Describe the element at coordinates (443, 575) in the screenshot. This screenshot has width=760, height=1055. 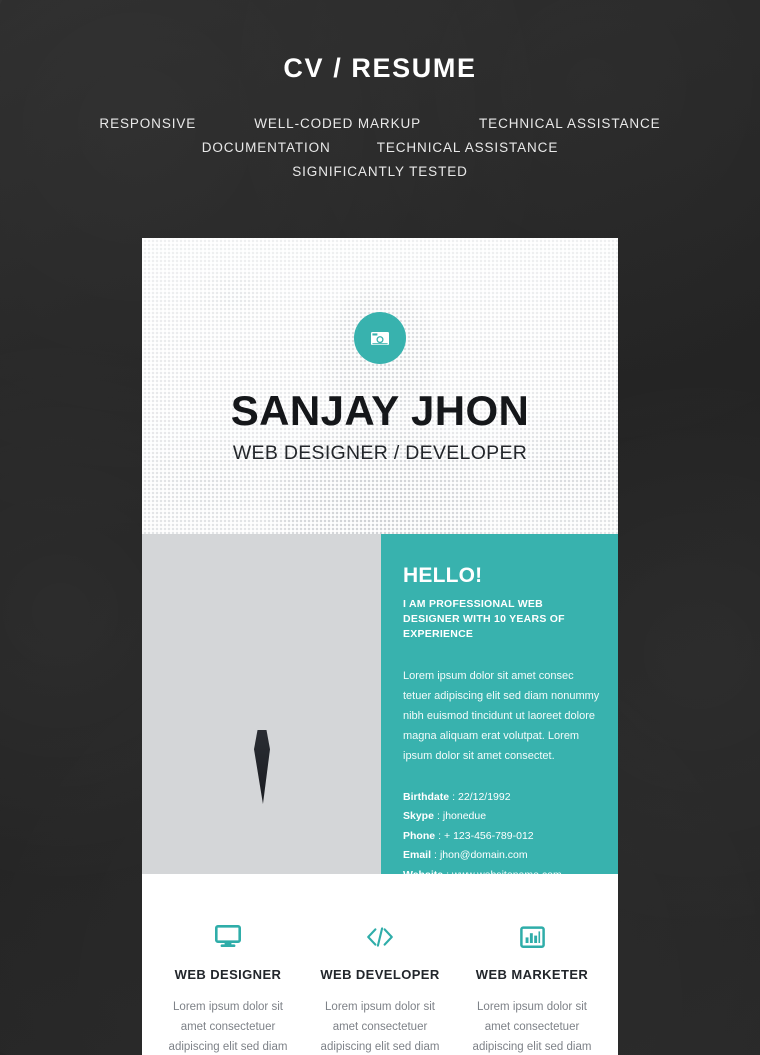
I see `hello-heading: HELLO!` at that location.